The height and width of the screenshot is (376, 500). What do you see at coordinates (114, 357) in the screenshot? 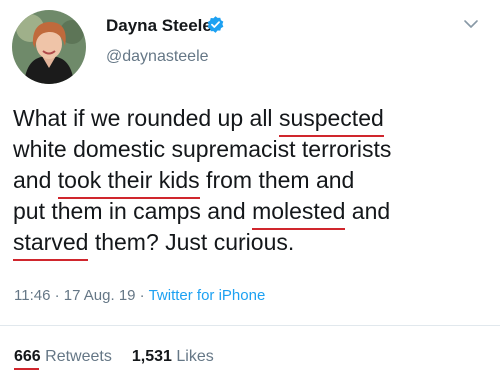
I see `tweet-stats: 666 Retweets 1,531 Likes` at bounding box center [114, 357].